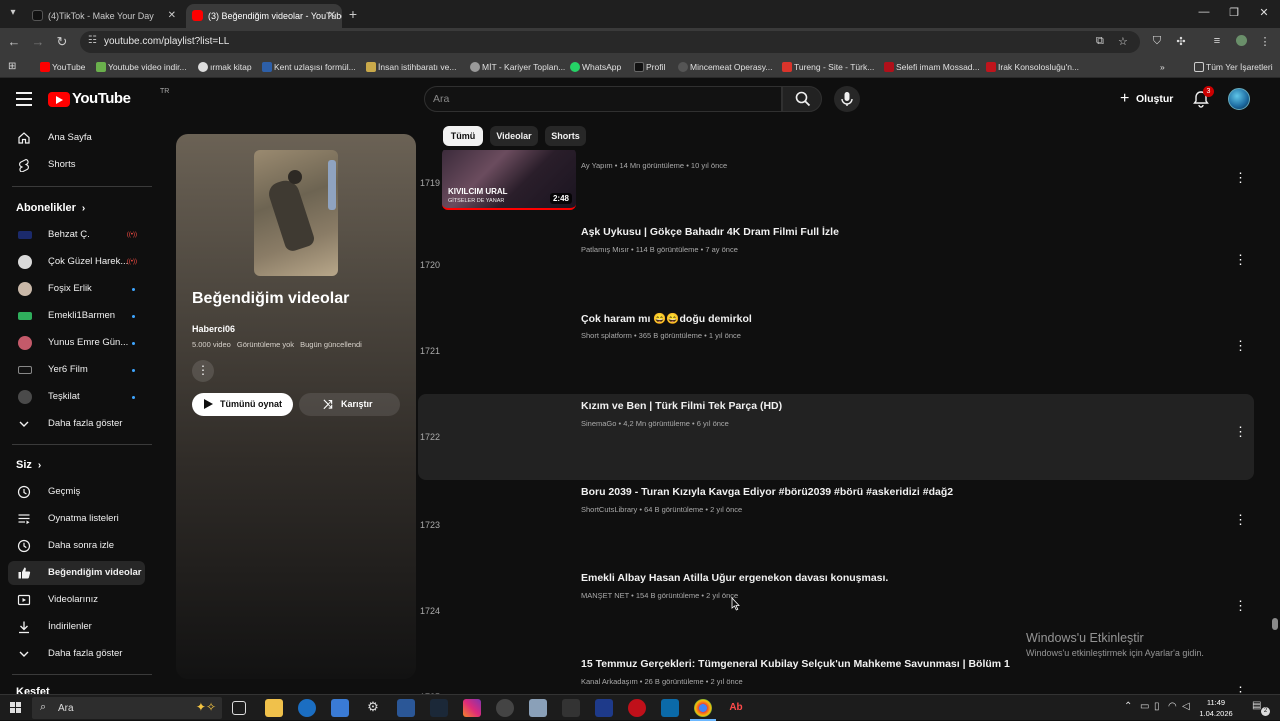  What do you see at coordinates (649, 67) in the screenshot?
I see `bookmark-profil: Profil` at bounding box center [649, 67].